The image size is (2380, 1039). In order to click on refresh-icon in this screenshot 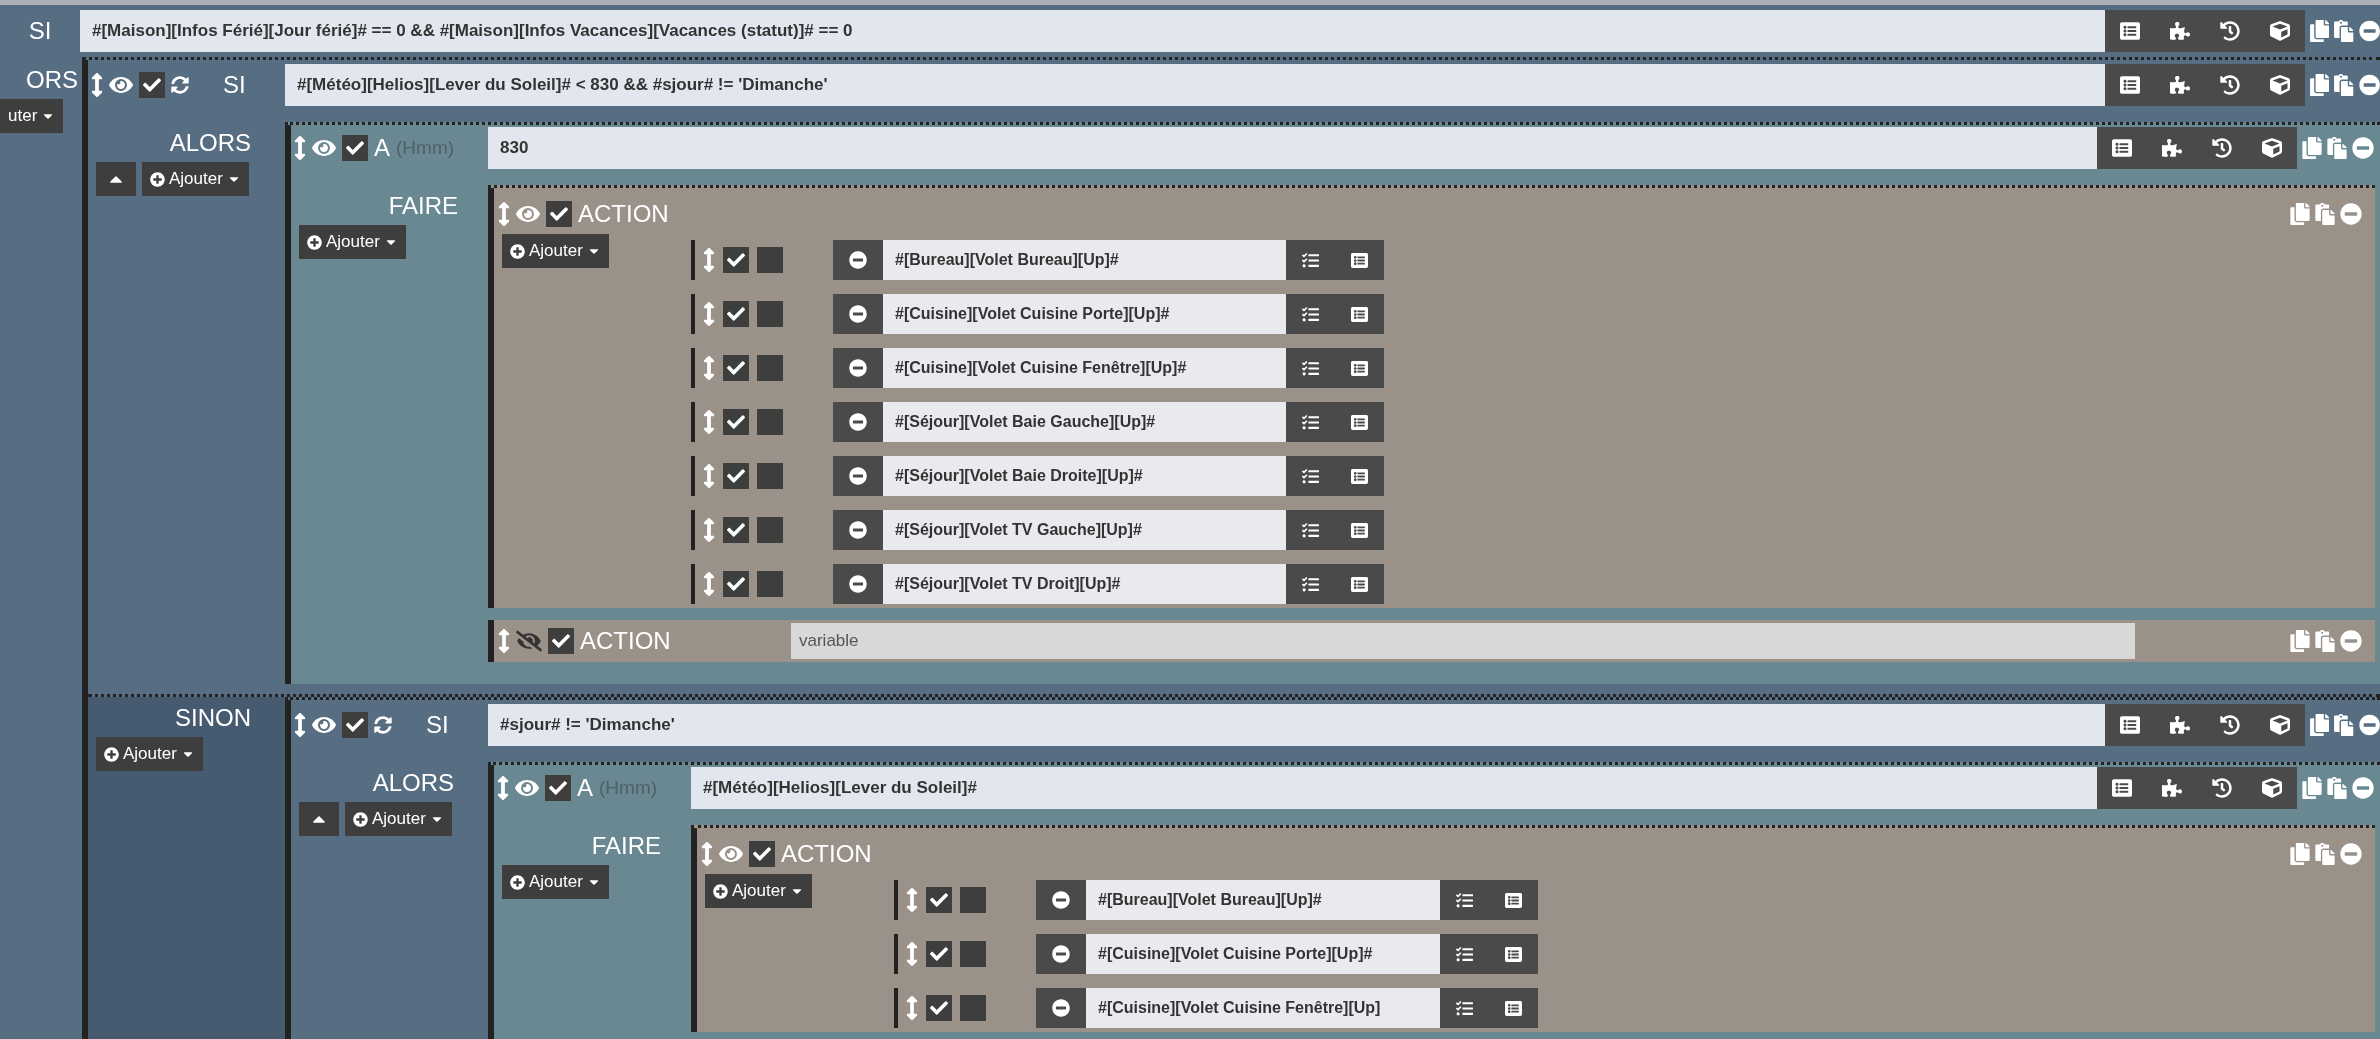, I will do `click(383, 725)`.